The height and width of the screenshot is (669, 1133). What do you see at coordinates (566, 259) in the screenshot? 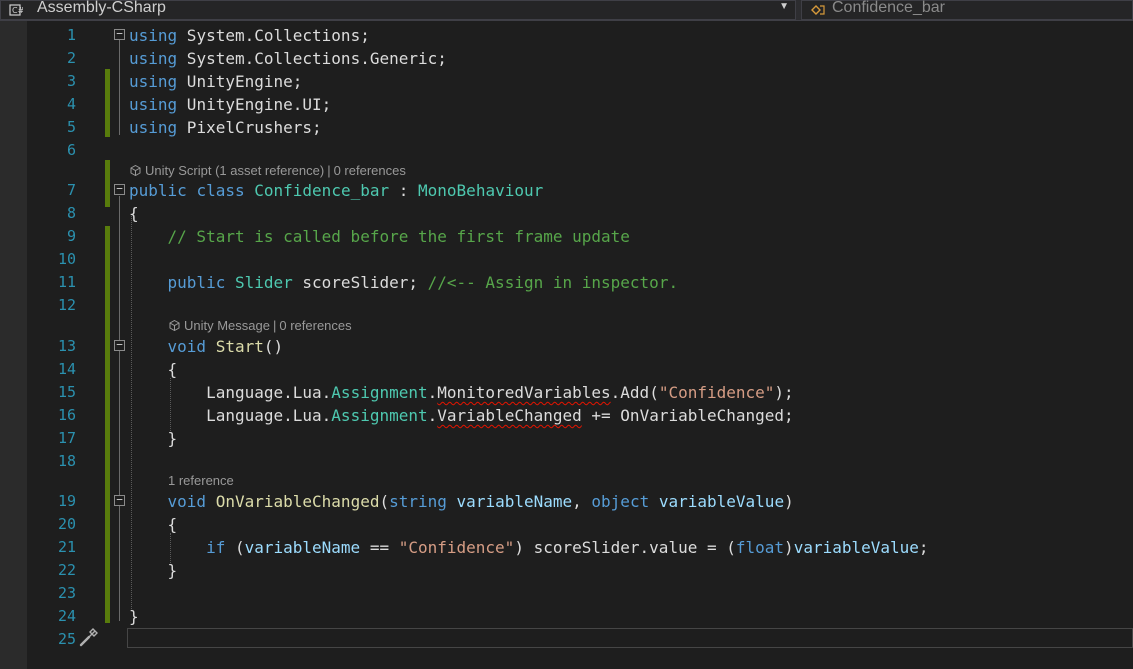
I see `code-line: 10` at bounding box center [566, 259].